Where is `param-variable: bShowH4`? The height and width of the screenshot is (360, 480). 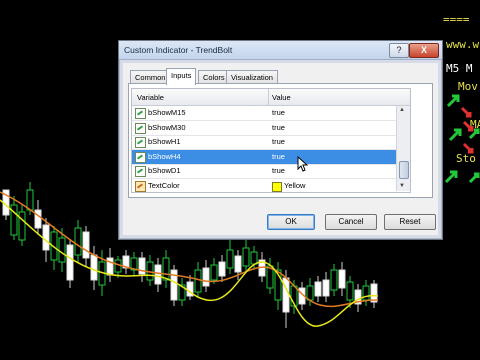
param-variable: bShowH4 is located at coordinates (164, 156).